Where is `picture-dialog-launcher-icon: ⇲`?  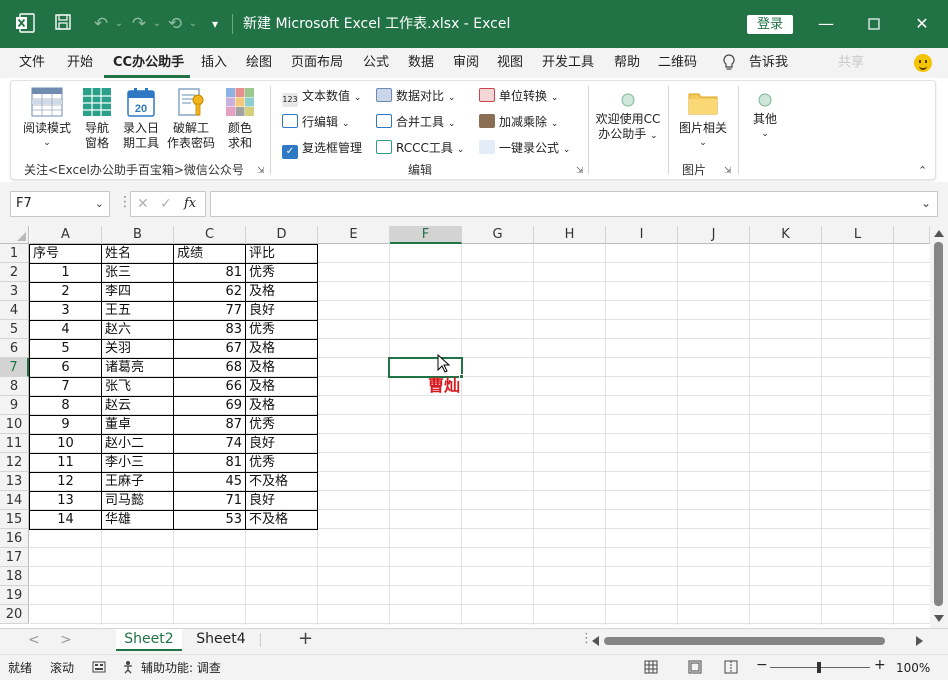
picture-dialog-launcher-icon: ⇲ is located at coordinates (728, 171).